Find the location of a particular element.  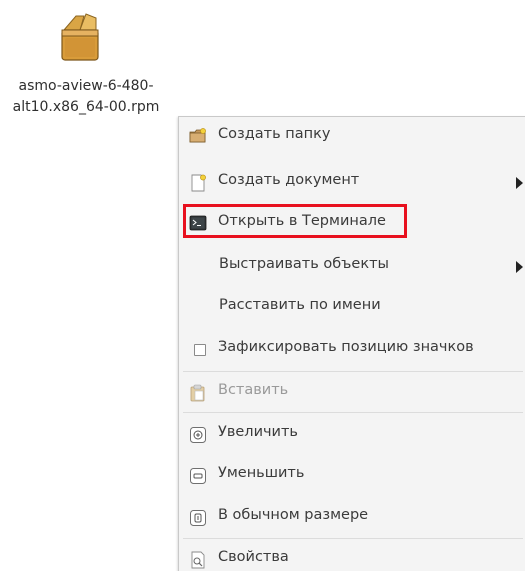

menu-item-label: Вставить is located at coordinates (253, 390).